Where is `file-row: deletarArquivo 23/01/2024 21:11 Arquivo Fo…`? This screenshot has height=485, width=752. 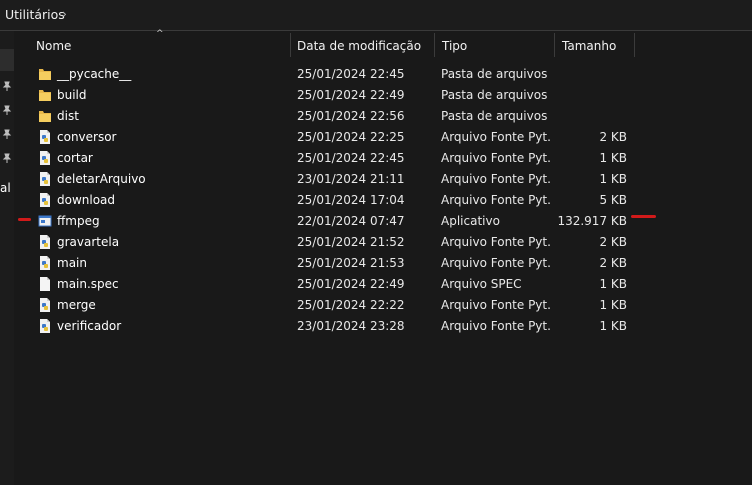
file-row: deletarArquivo 23/01/2024 21:11 Arquivo Fo… is located at coordinates (384, 179).